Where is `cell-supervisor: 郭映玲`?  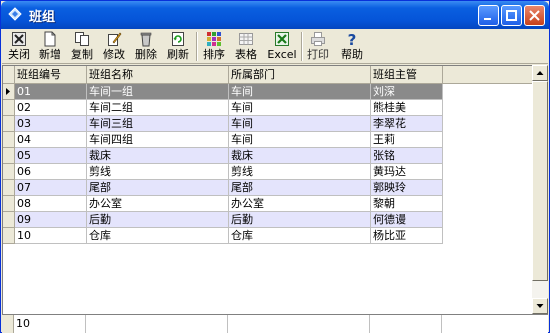 cell-supervisor: 郭映玲 is located at coordinates (407, 188).